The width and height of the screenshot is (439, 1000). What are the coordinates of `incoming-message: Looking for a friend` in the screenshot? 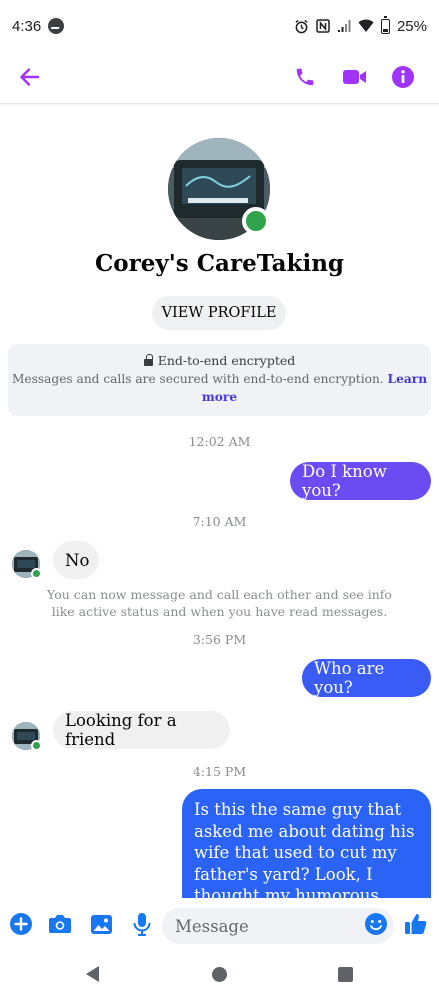 It's located at (141, 730).